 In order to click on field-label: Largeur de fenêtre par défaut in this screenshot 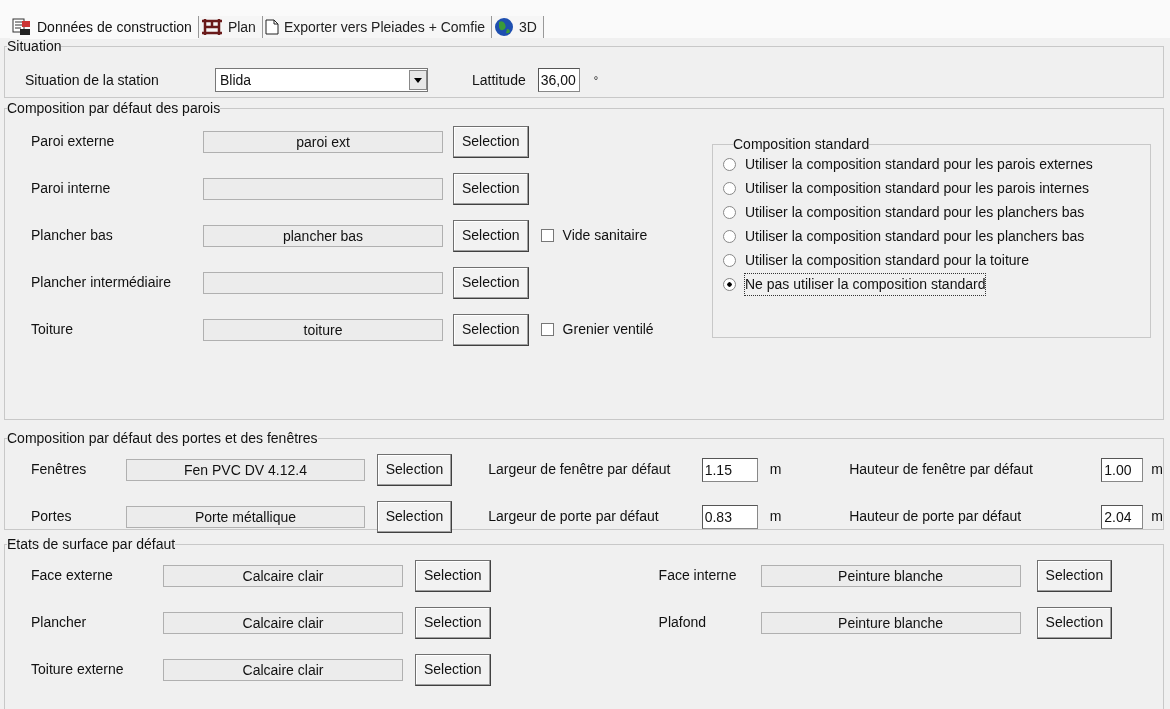, I will do `click(580, 469)`.